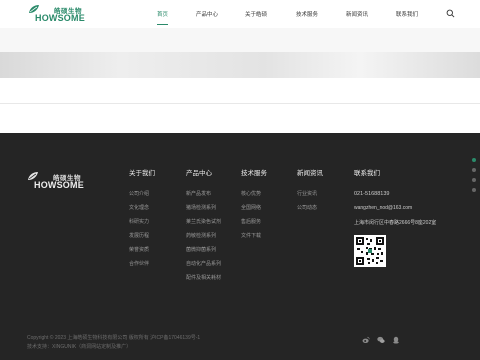  Describe the element at coordinates (142, 254) in the screenshot. I see `footer-link: 荣誉资质` at that location.